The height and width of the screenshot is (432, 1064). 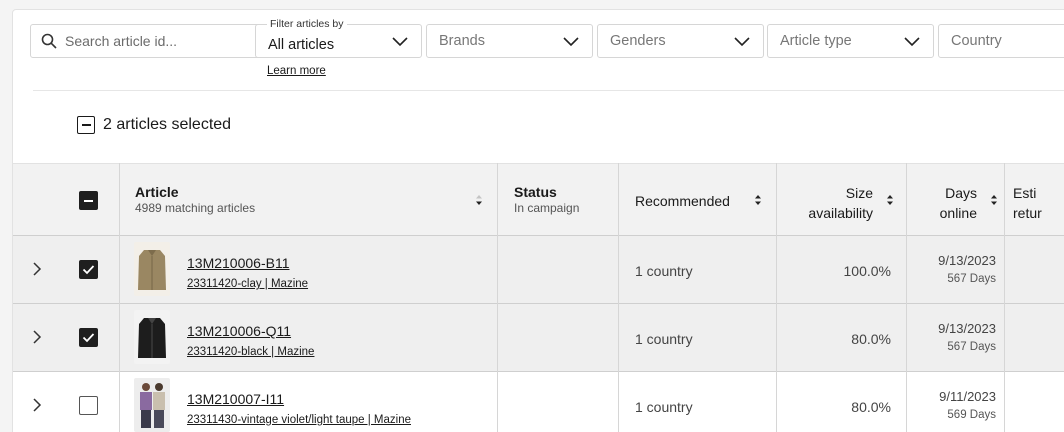 What do you see at coordinates (680, 41) in the screenshot?
I see `genders-dropdown: Genders` at bounding box center [680, 41].